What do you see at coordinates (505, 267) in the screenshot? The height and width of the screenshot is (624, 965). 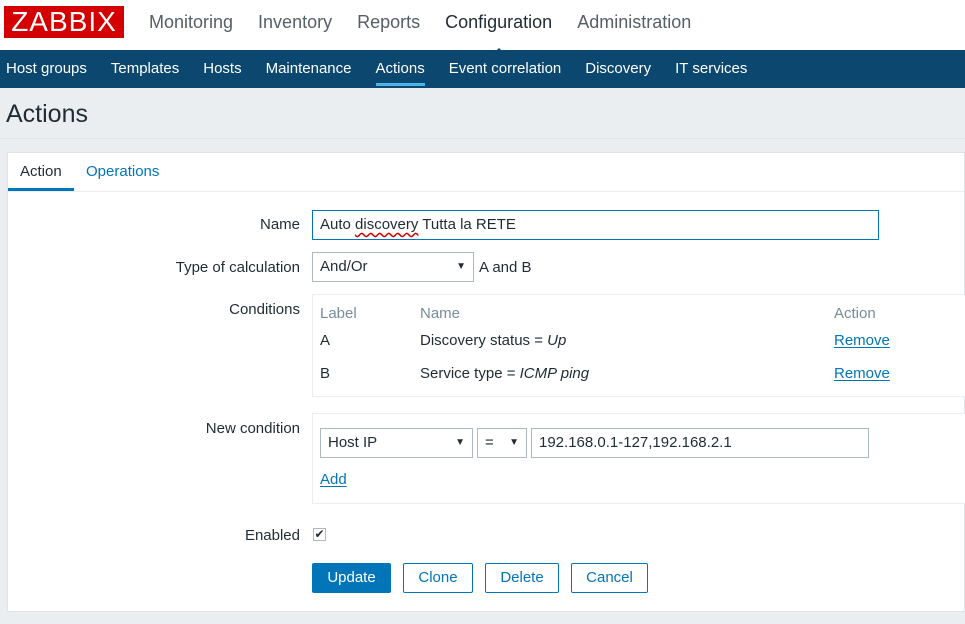 I see `calculation-formula: A and B` at bounding box center [505, 267].